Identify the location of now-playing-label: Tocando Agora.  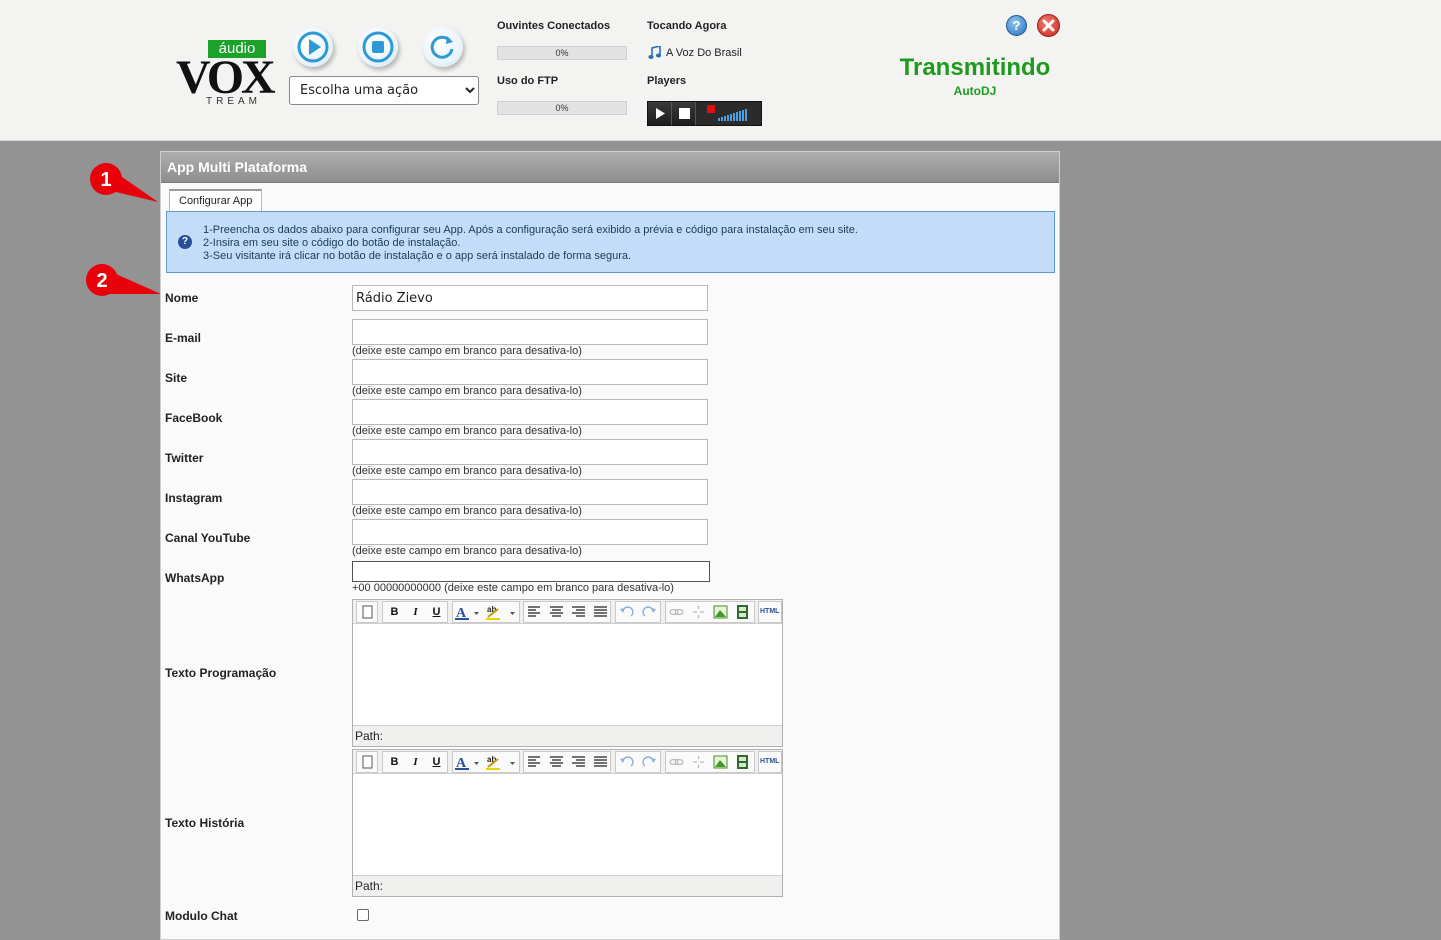
(687, 26).